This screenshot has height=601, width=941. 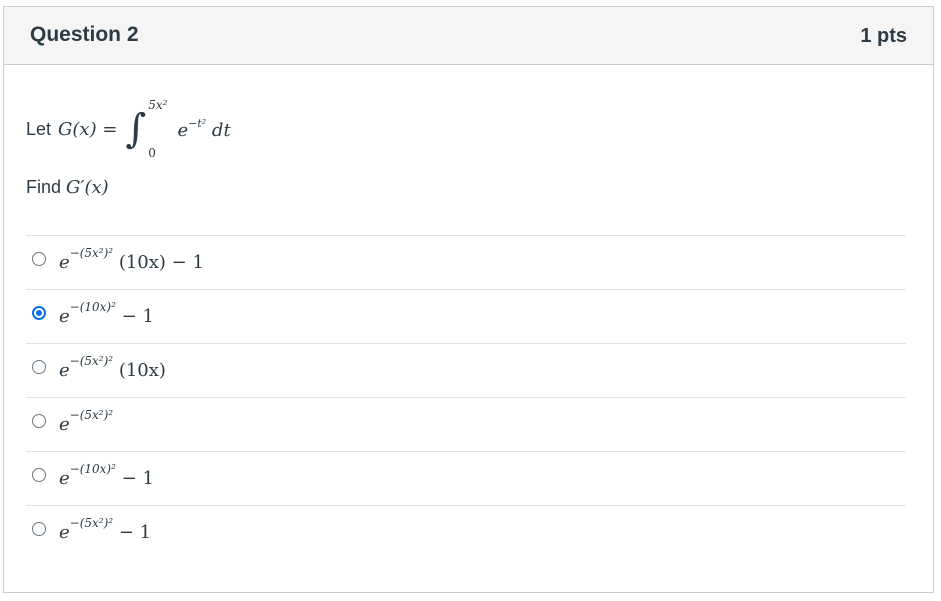 I want to click on answer-text: e−(5x²)² (10x), so click(x=112, y=367).